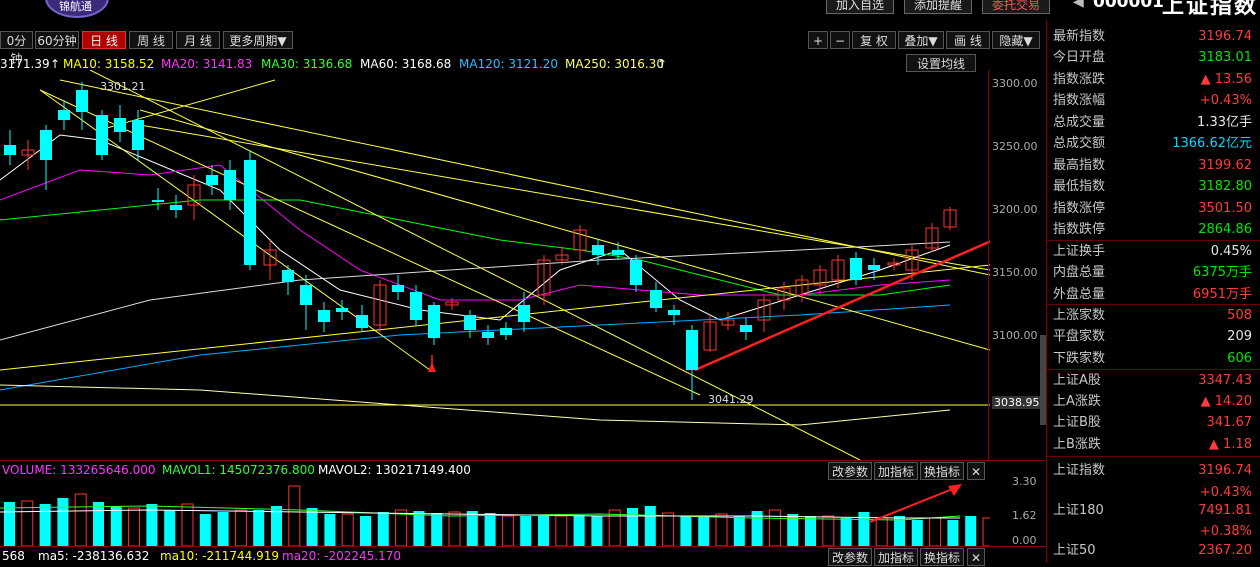  What do you see at coordinates (1079, 79) in the screenshot?
I see `quote-label: 指数涨跌` at bounding box center [1079, 79].